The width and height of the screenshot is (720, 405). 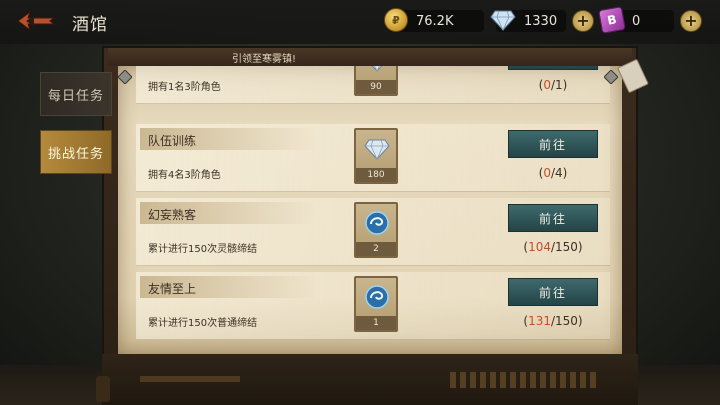 I want to click on task-row: 队伍训练 拥有4名3阶角色 180 前往 (0/4), so click(x=373, y=158).